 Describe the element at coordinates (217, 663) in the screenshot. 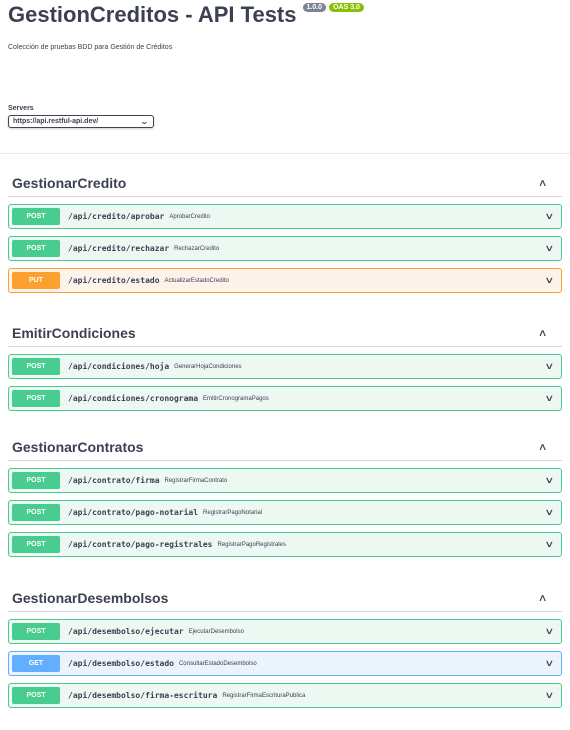

I see `operation-summary: ConsultarEstadoDesembolso` at that location.